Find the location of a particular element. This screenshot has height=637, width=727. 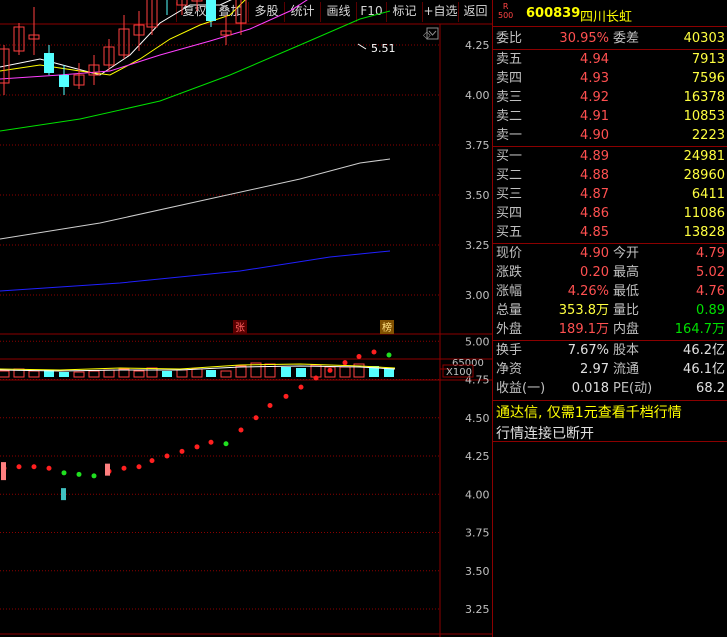

quote-value: 164.7万 is located at coordinates (699, 329).